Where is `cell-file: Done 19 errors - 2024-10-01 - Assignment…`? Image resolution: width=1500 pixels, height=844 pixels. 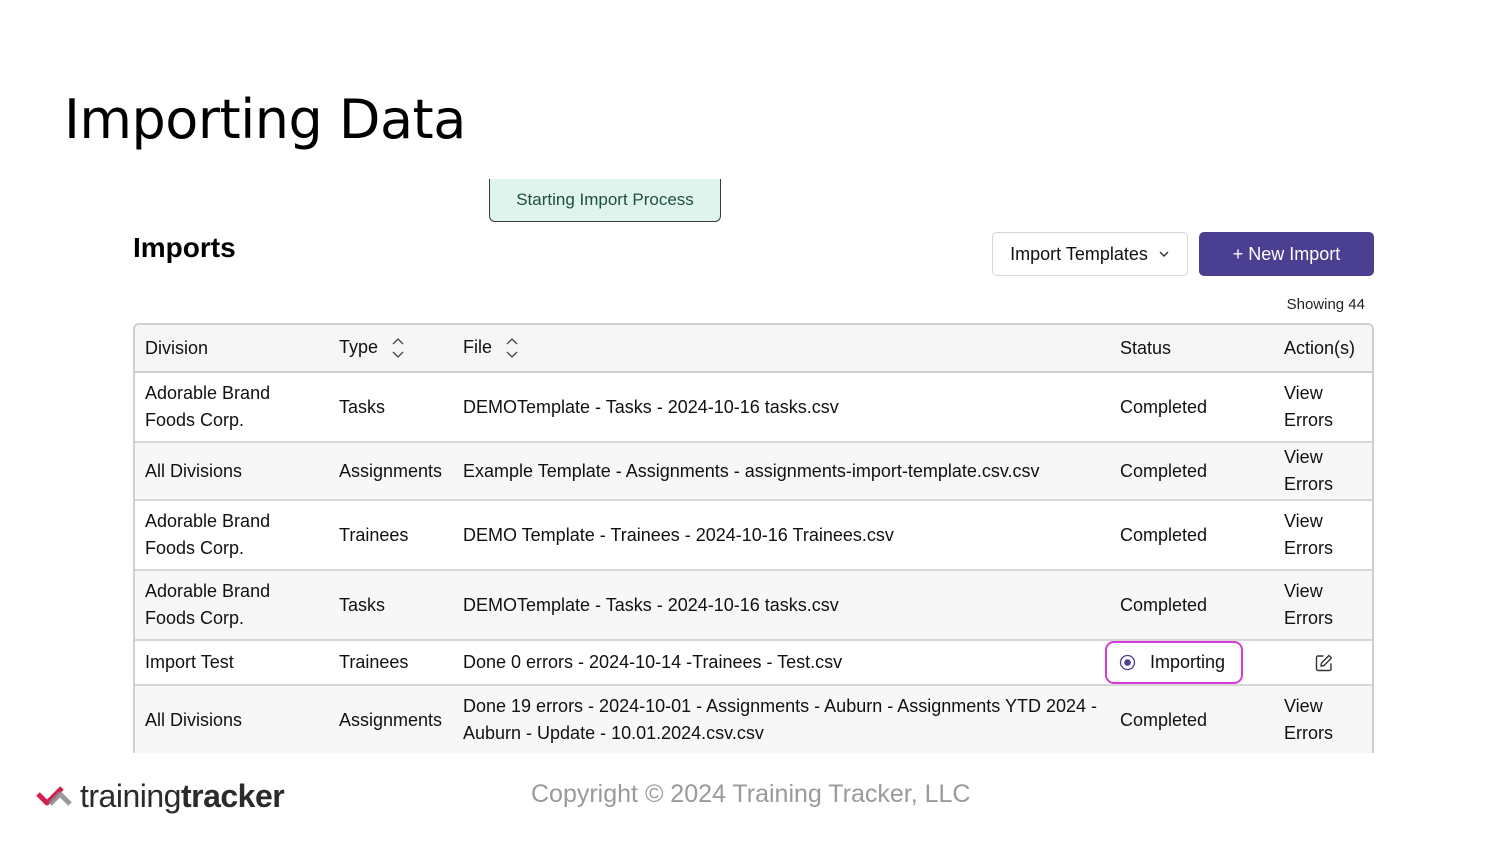 cell-file: Done 19 errors - 2024-10-01 - Assignment… is located at coordinates (781, 719).